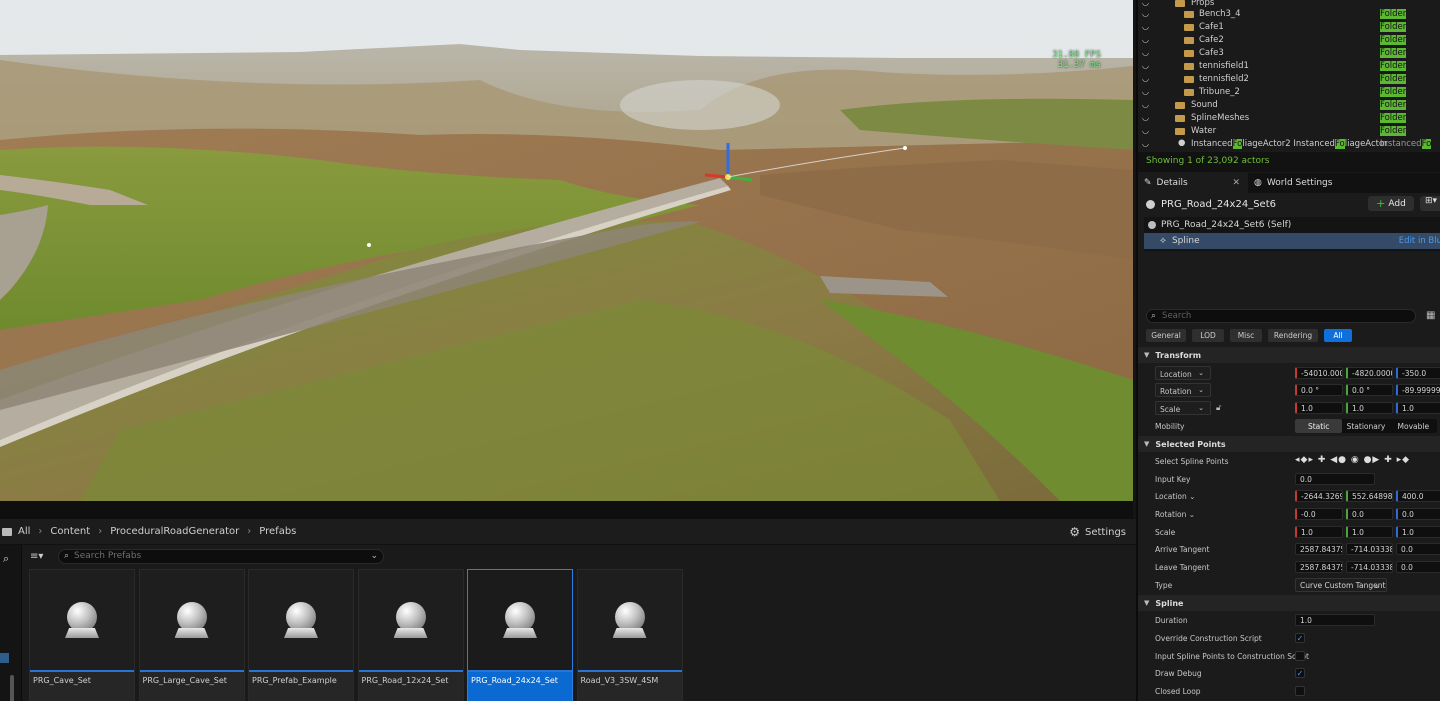  I want to click on breadcrumb-all: All, so click(24, 531).